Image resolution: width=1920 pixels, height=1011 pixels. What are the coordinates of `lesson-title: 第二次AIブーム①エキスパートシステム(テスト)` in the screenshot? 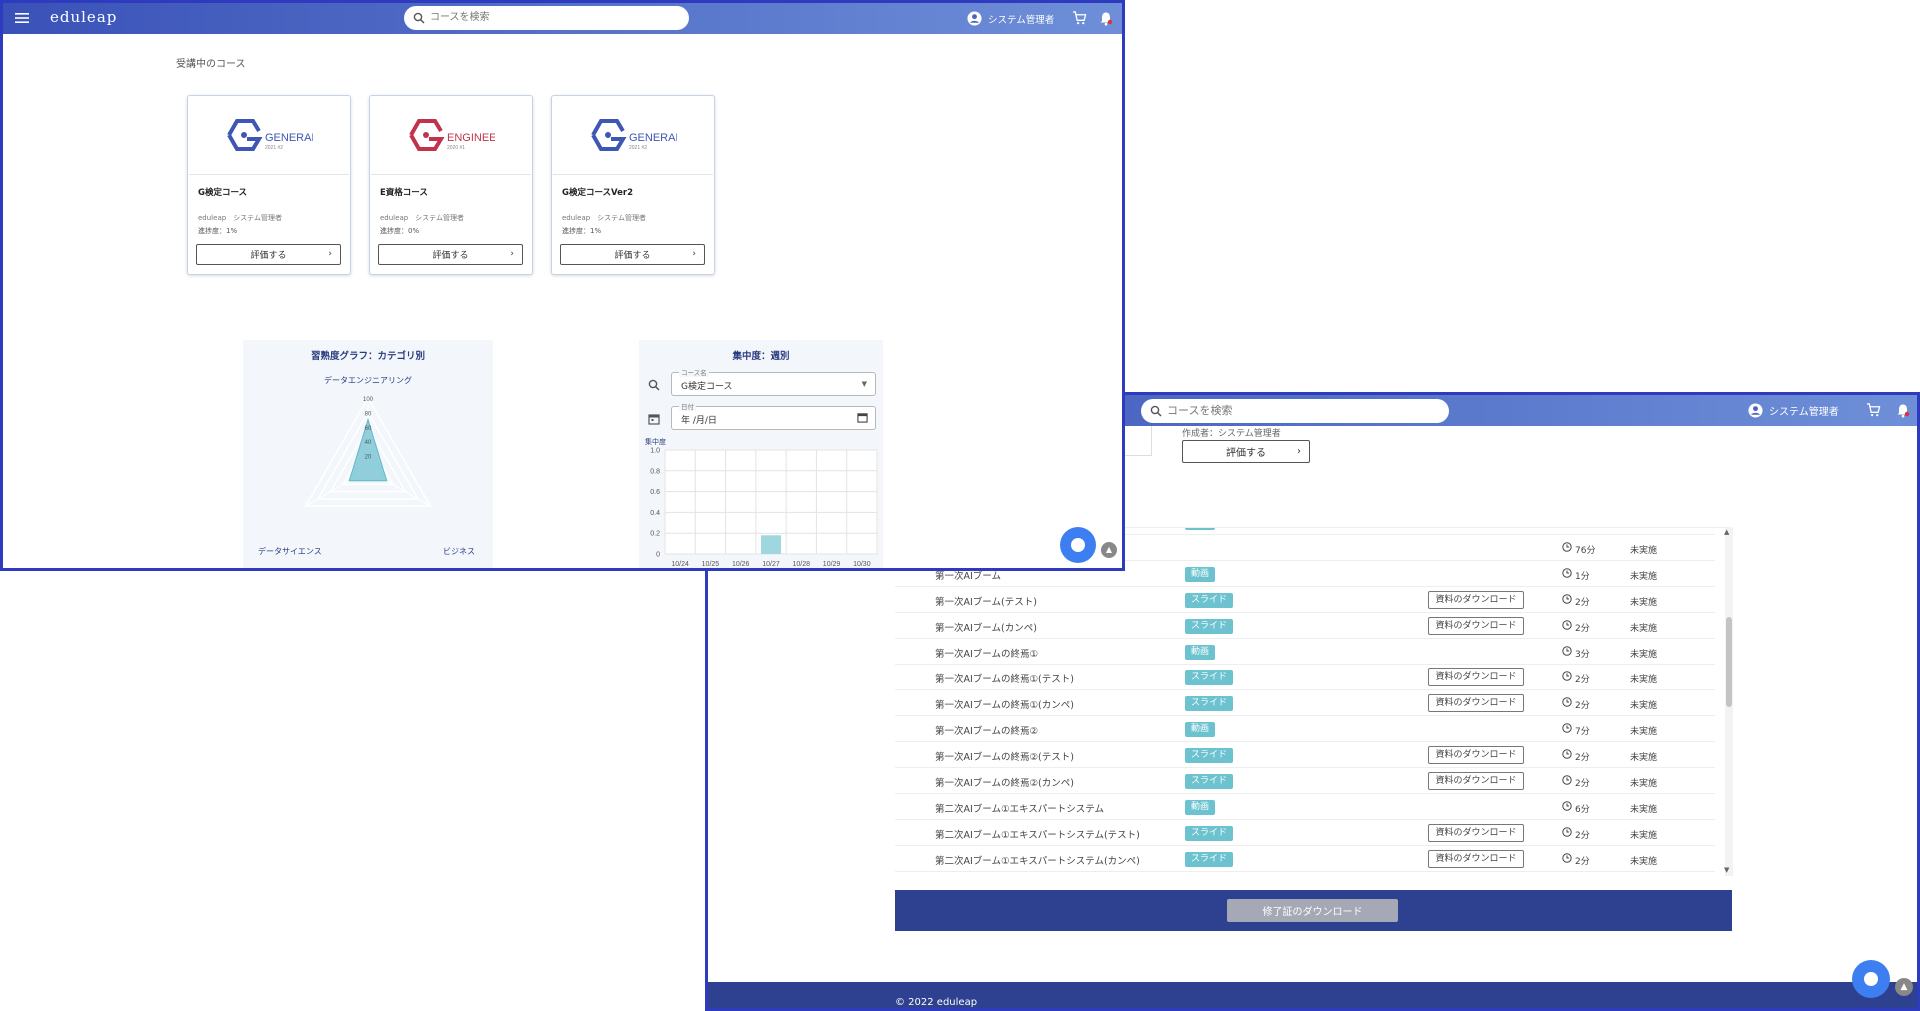 It's located at (1037, 834).